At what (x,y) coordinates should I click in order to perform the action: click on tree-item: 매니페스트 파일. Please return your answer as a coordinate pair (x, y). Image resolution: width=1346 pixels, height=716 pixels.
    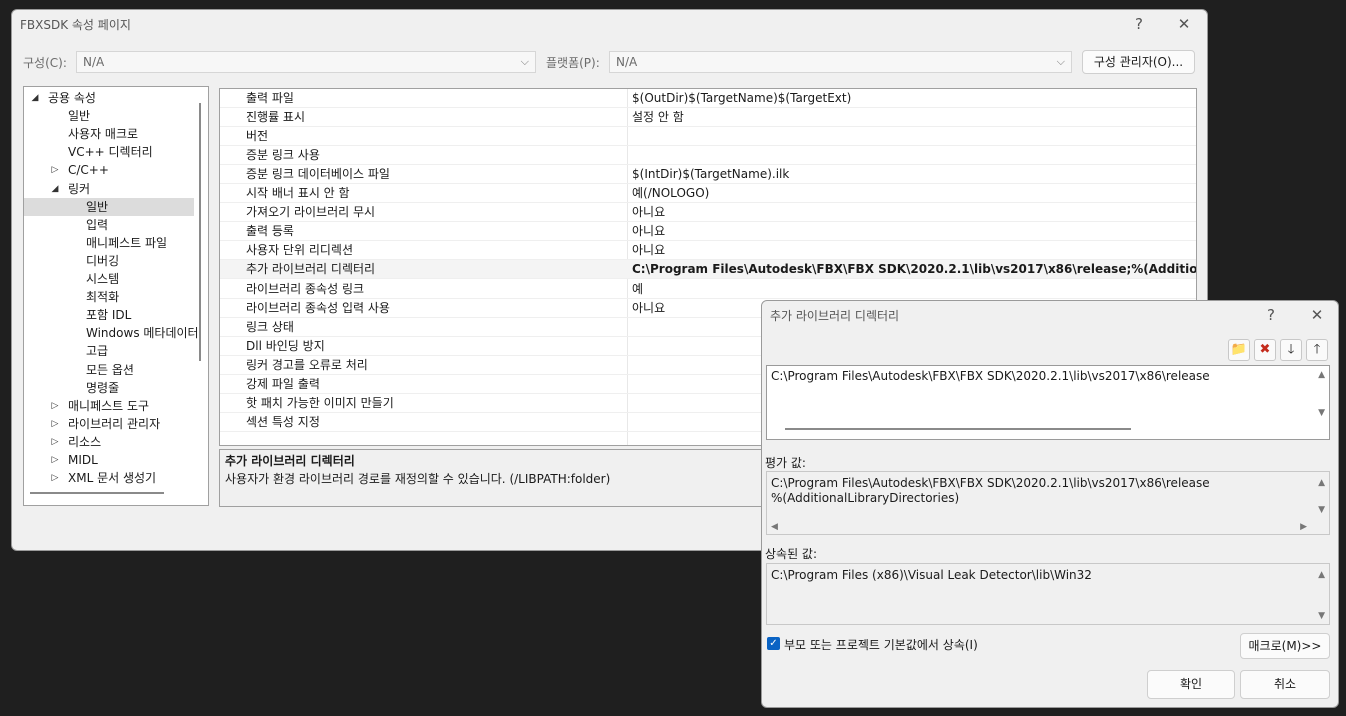
    Looking at the image, I should click on (109, 243).